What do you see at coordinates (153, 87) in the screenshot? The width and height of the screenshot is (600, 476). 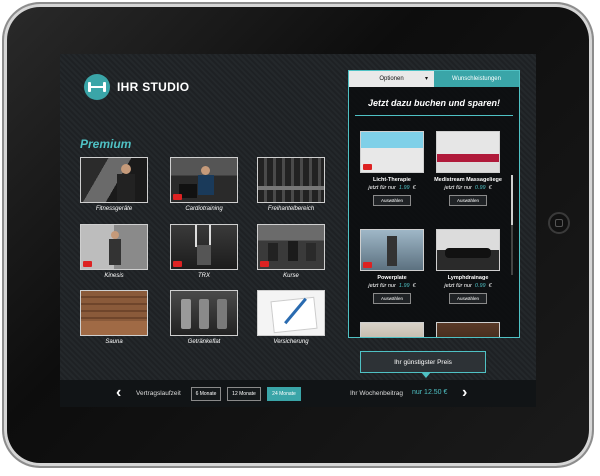 I see `studio-name: IHR STUDIO` at bounding box center [153, 87].